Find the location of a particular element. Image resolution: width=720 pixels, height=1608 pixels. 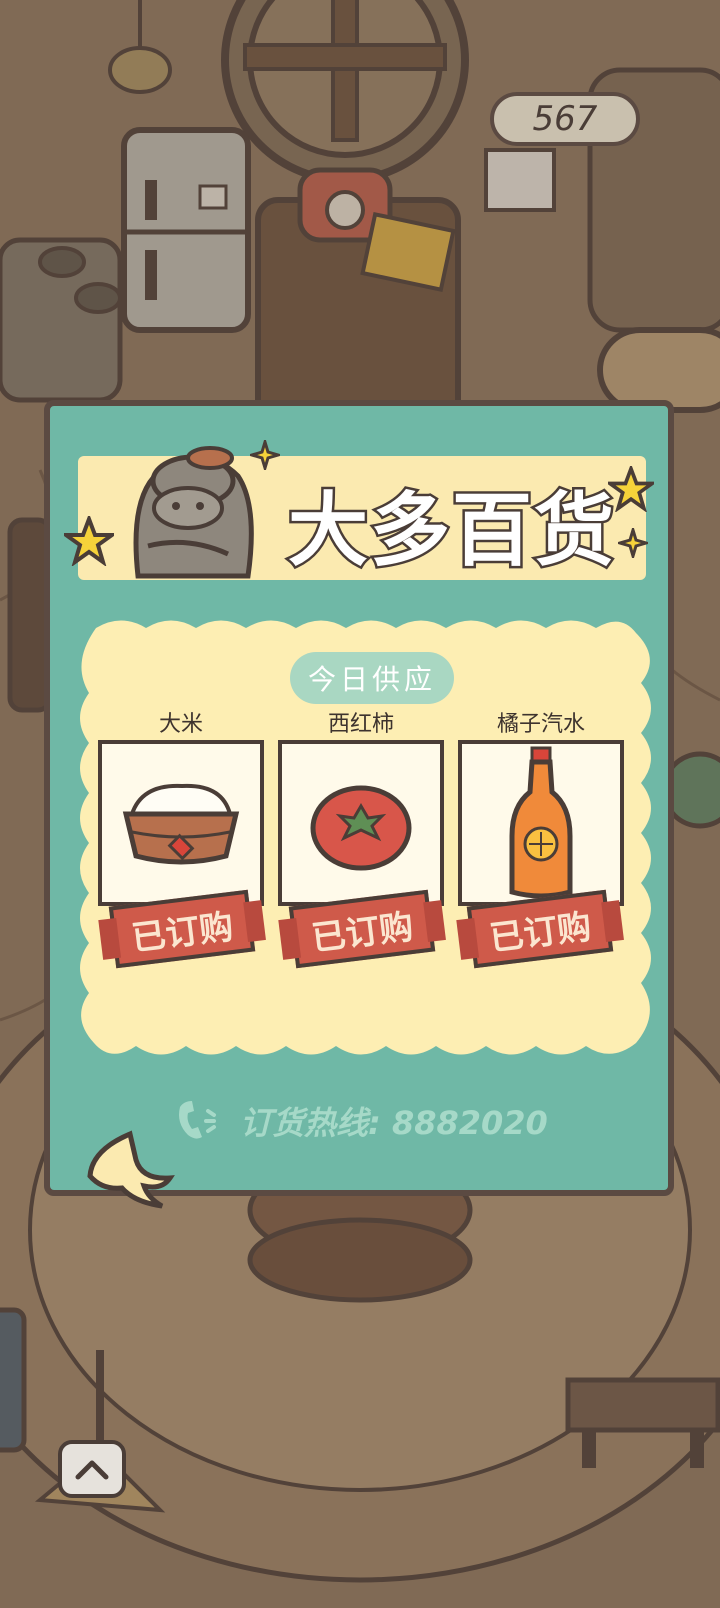

hotline-text: 订货热线: 8882020 is located at coordinates (394, 1123).